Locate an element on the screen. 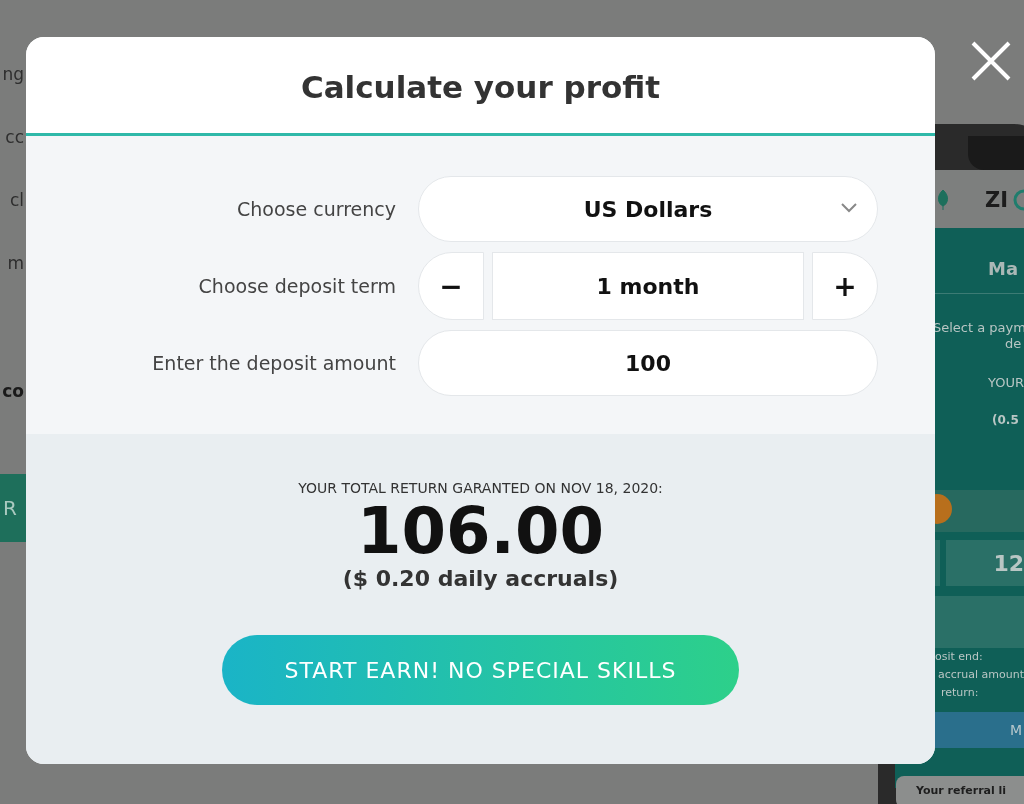 Image resolution: width=1024 pixels, height=804 pixels. term-field: 1 month is located at coordinates (648, 286).